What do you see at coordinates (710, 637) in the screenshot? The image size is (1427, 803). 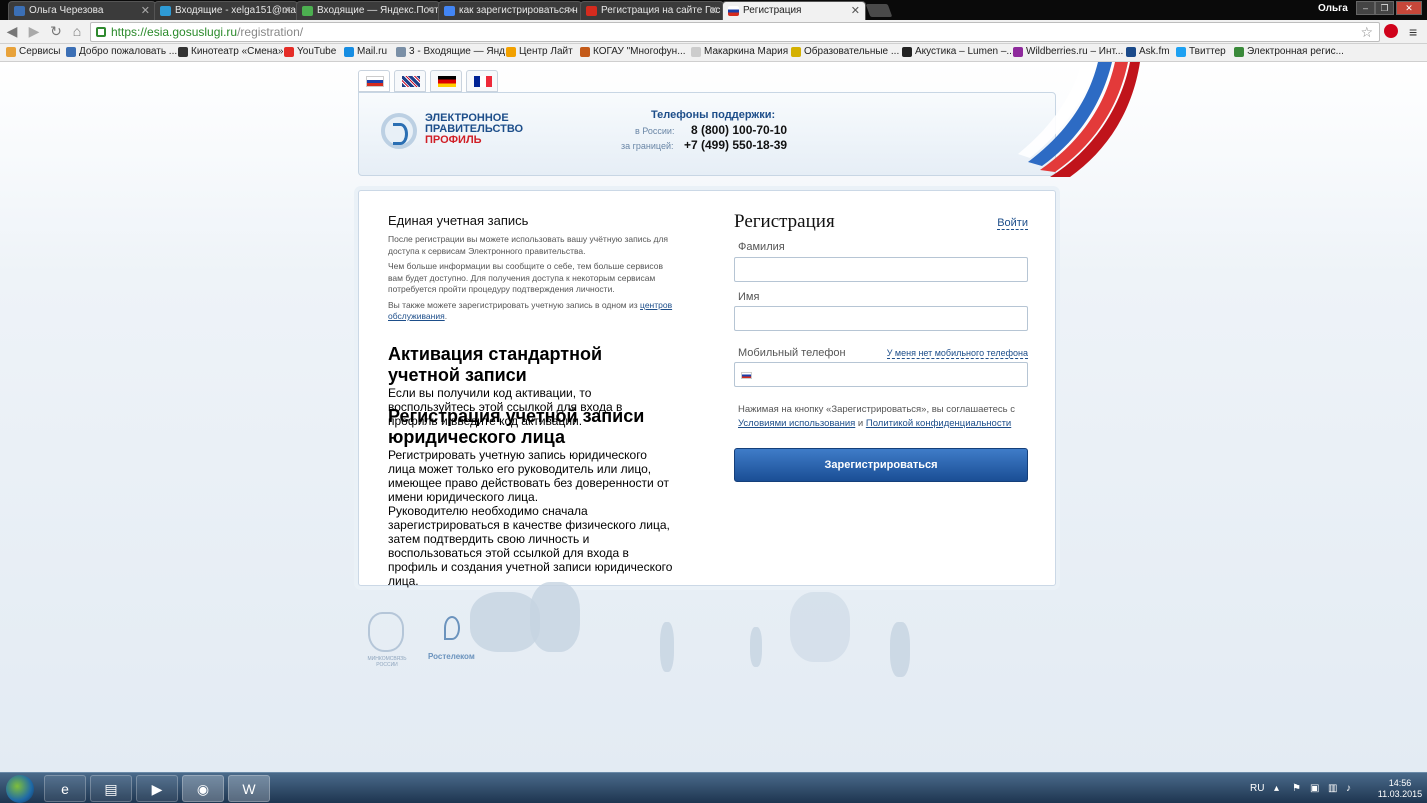 I see `city-silhouette-decoration` at bounding box center [710, 637].